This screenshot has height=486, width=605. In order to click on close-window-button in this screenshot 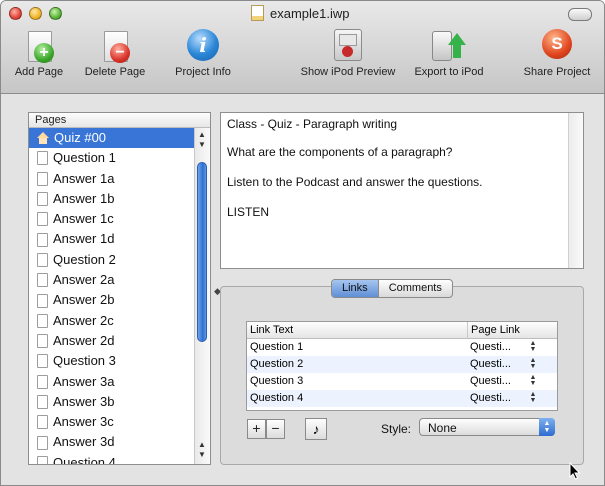, I will do `click(15, 13)`.